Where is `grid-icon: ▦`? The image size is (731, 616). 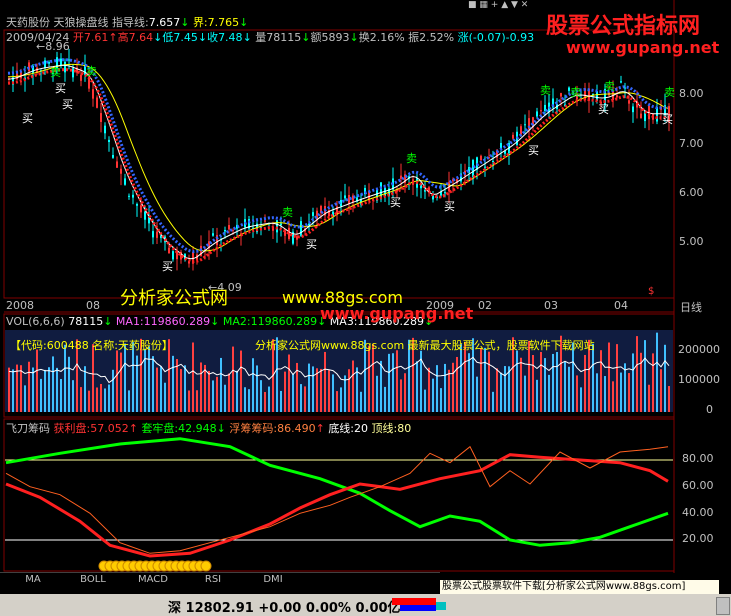 grid-icon: ▦ is located at coordinates (483, 5).